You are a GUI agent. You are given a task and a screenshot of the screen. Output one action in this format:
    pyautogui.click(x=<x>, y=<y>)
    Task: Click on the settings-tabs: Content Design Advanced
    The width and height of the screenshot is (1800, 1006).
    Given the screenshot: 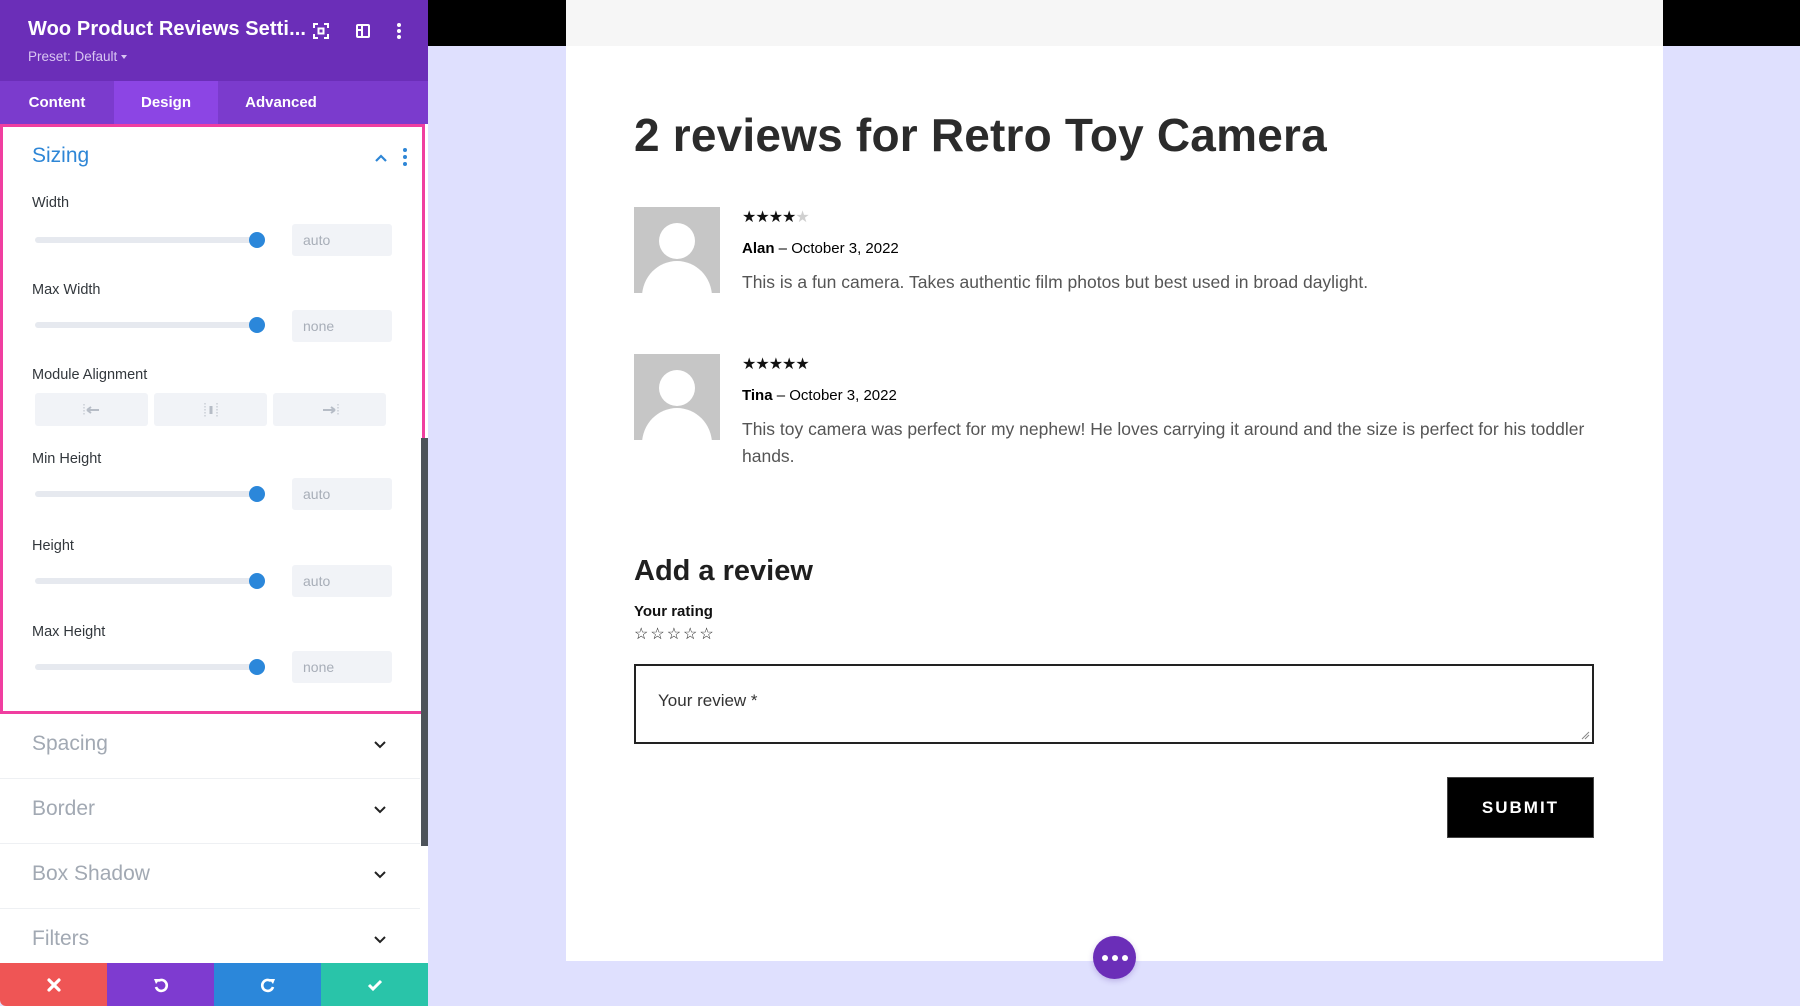 What is the action you would take?
    pyautogui.click(x=214, y=102)
    